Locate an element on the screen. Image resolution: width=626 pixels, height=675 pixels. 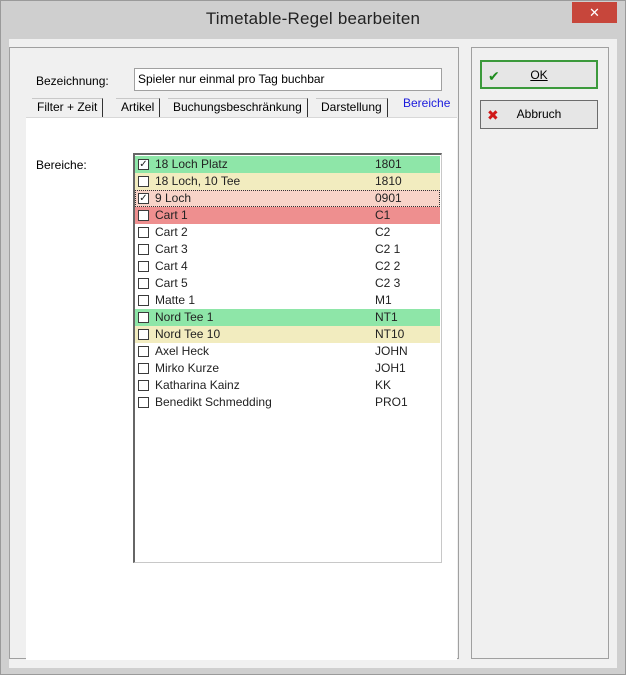
list-item: ✓ 9 Loch 0901 is located at coordinates (287, 198).